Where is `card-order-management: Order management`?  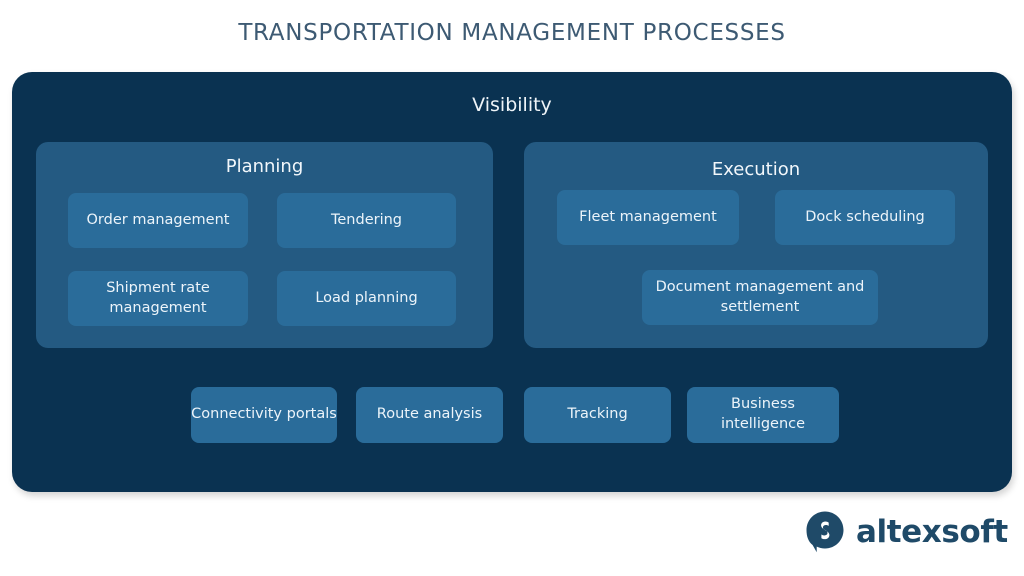 card-order-management: Order management is located at coordinates (158, 220).